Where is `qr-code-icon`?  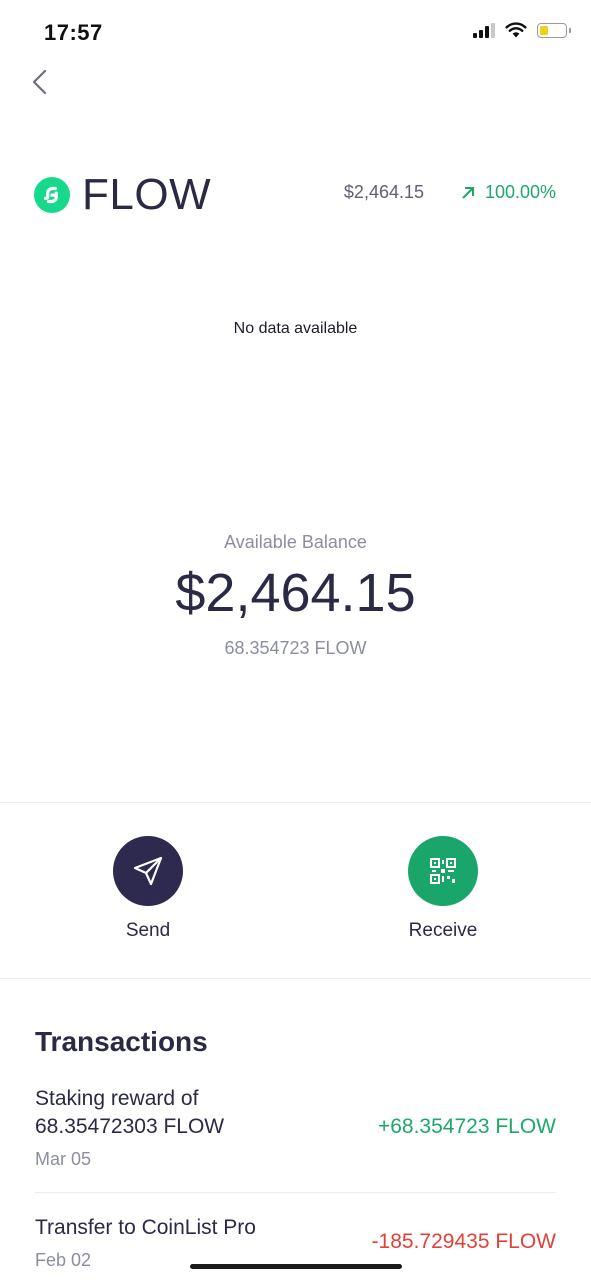
qr-code-icon is located at coordinates (443, 871).